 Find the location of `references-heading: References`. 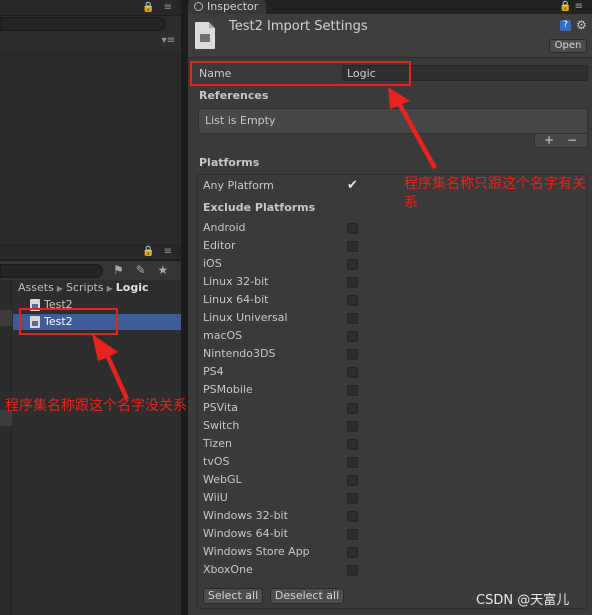

references-heading: References is located at coordinates (234, 95).